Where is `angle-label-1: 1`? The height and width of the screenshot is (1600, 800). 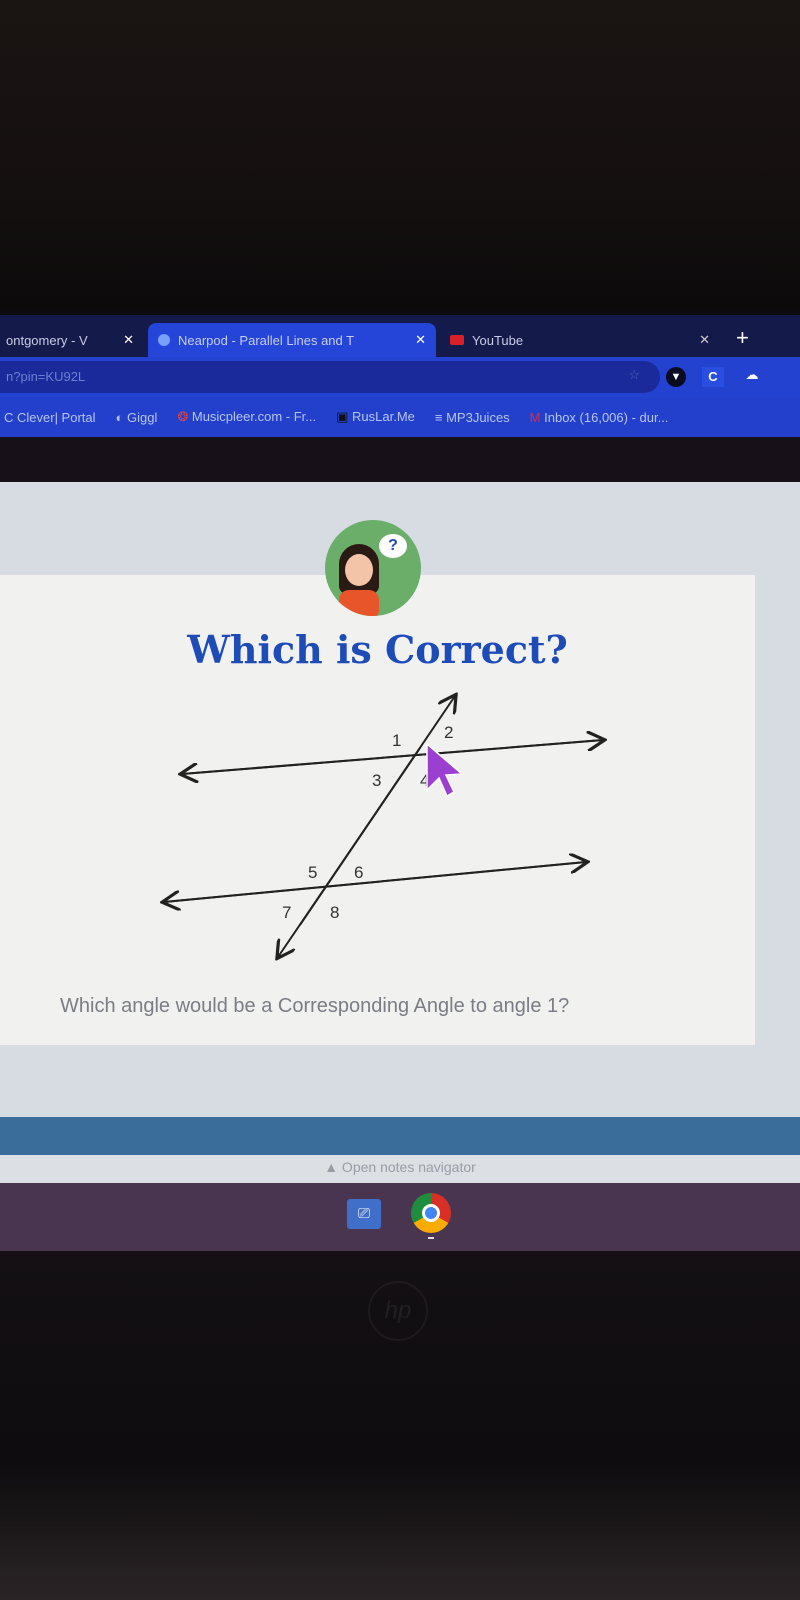
angle-label-1: 1 is located at coordinates (396, 740).